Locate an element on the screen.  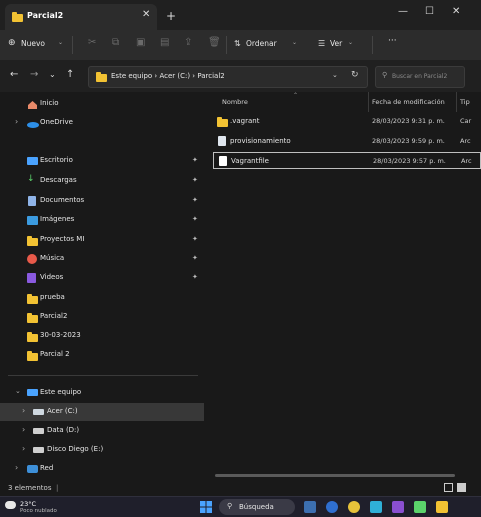
sidebar-item-parcial2: Parcial2 is located at coordinates (102, 317).